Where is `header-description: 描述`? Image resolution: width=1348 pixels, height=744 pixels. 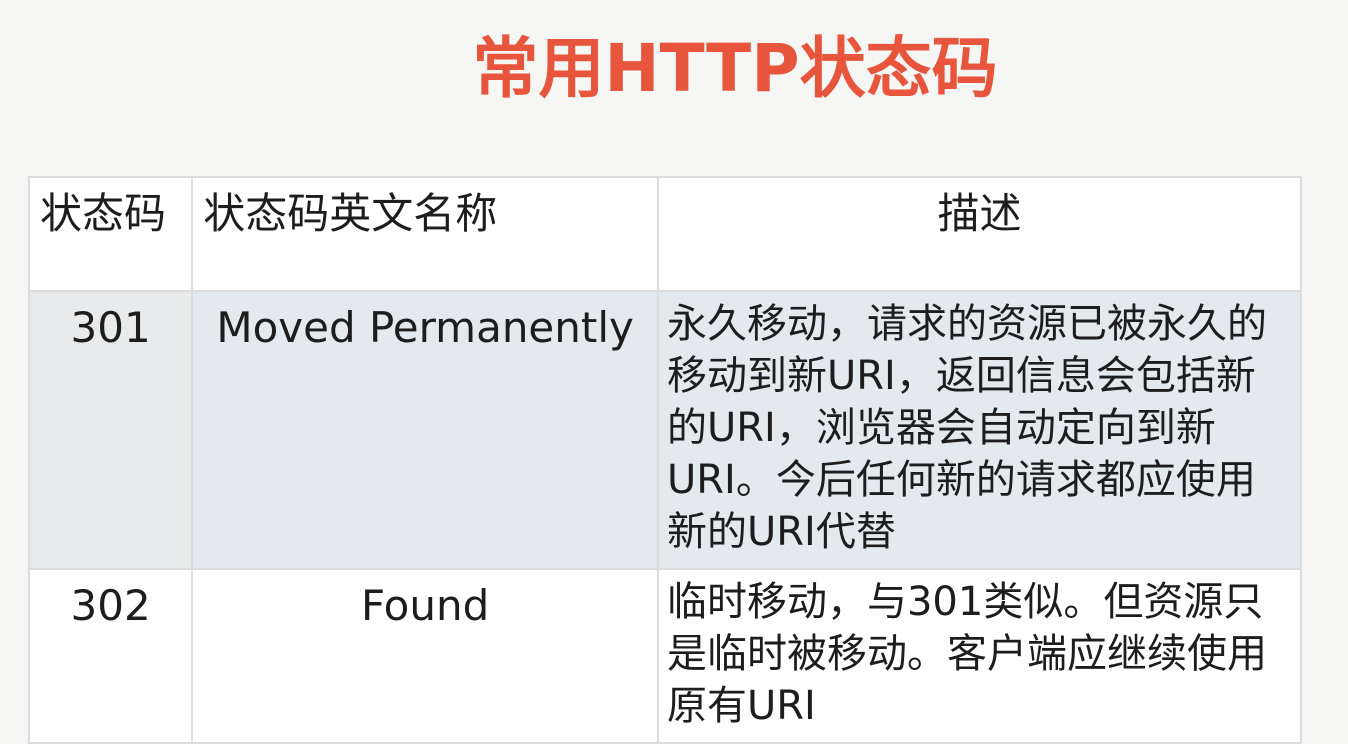
header-description: 描述 is located at coordinates (979, 234).